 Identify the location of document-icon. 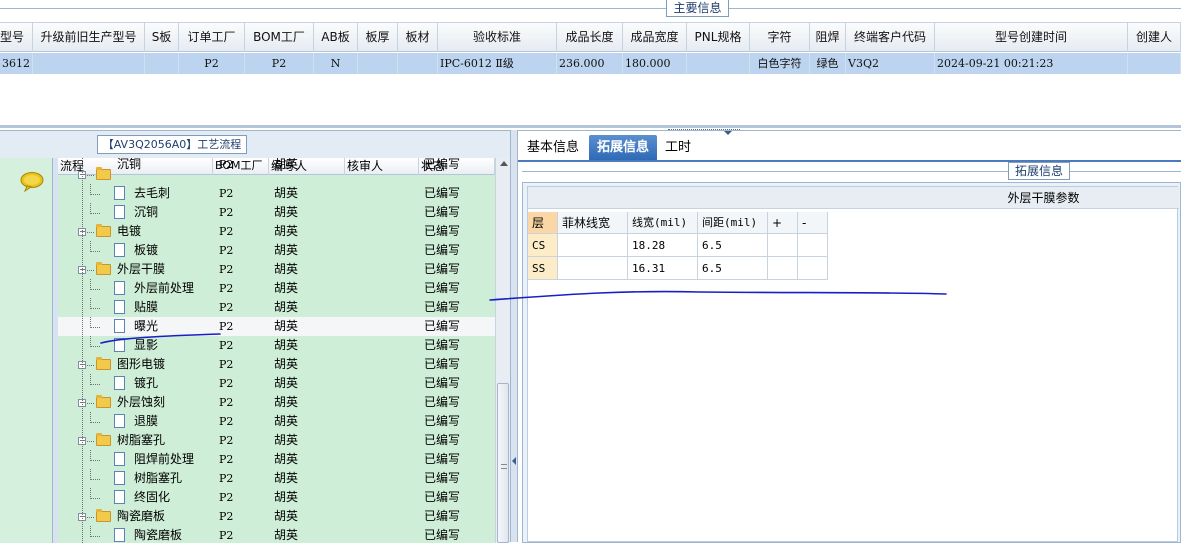
(119, 459).